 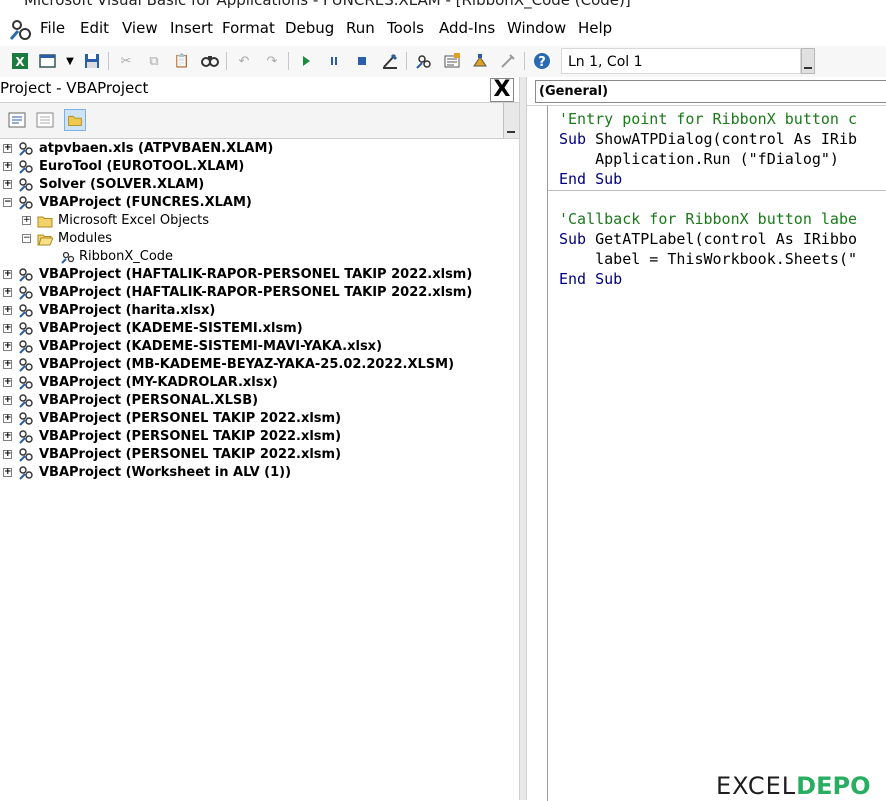 What do you see at coordinates (165, 472) in the screenshot?
I see `tree-node-label: VBAProject (Worksheet in ALV (1))` at bounding box center [165, 472].